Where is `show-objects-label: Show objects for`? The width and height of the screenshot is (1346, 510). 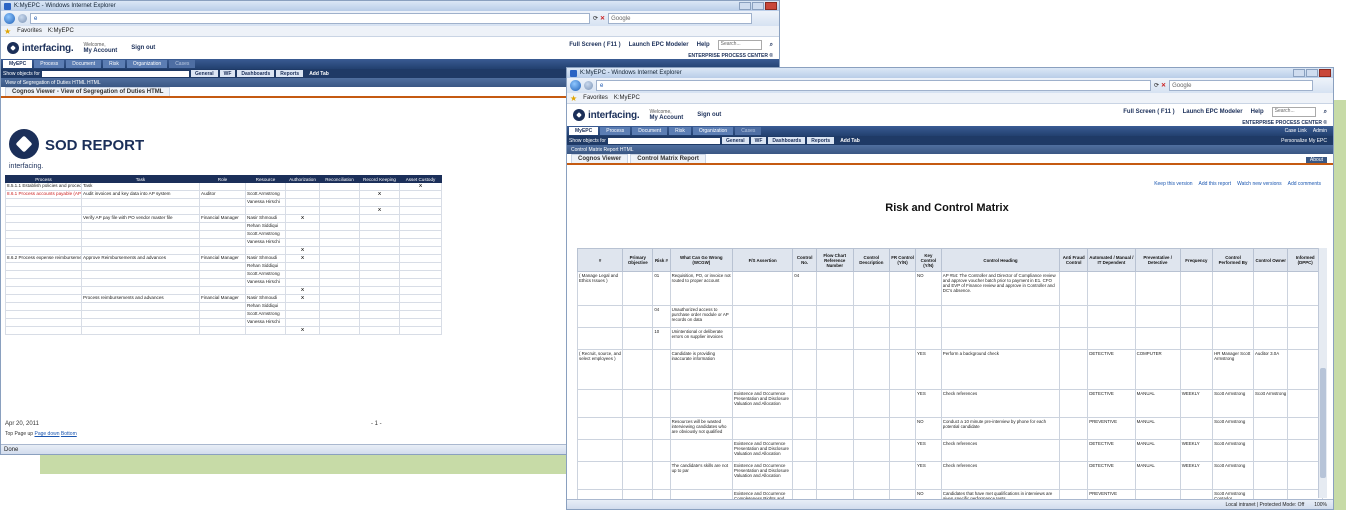
show-objects-label: Show objects for is located at coordinates (21, 73).